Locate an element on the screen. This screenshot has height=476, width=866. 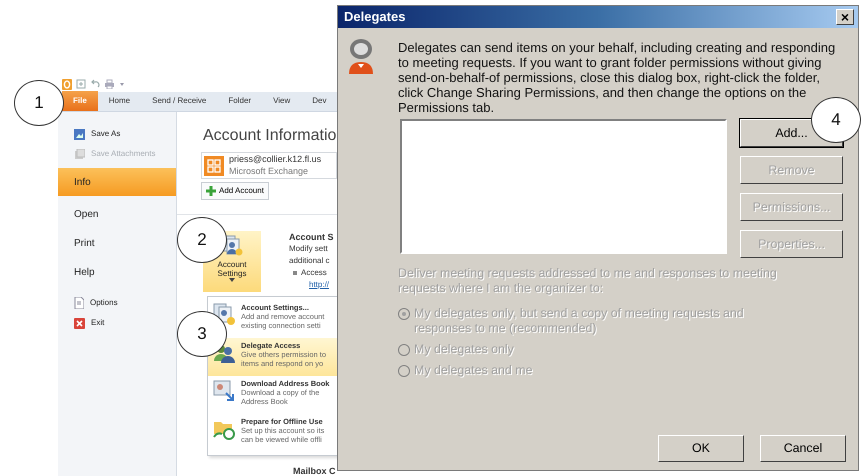
exchange-icon is located at coordinates (214, 166).